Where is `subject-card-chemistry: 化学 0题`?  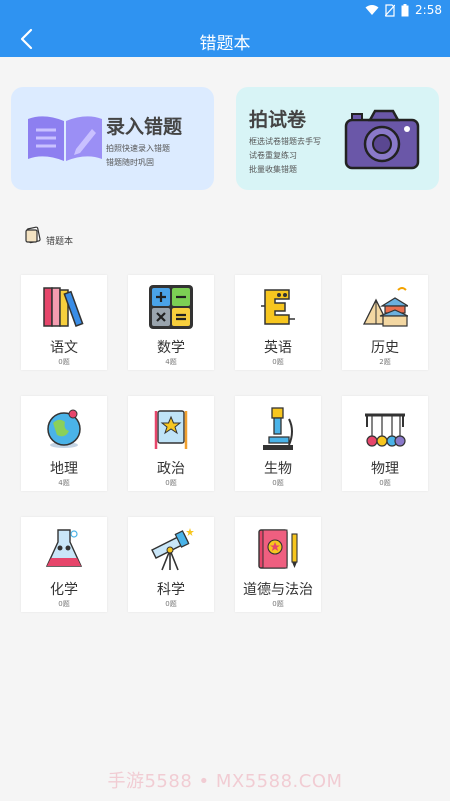
subject-card-chemistry: 化学 0题 is located at coordinates (64, 564).